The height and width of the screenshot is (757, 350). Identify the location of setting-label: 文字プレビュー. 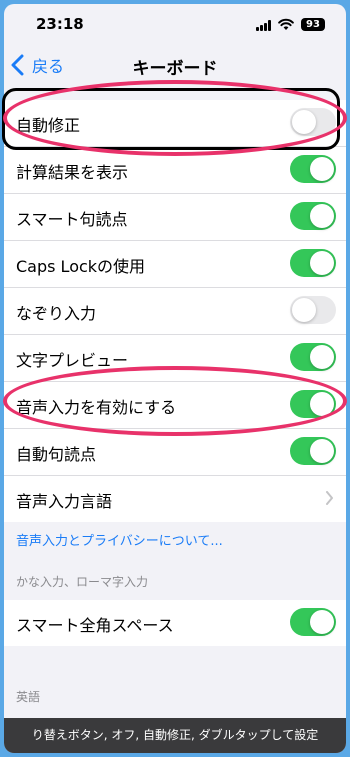
(72, 360).